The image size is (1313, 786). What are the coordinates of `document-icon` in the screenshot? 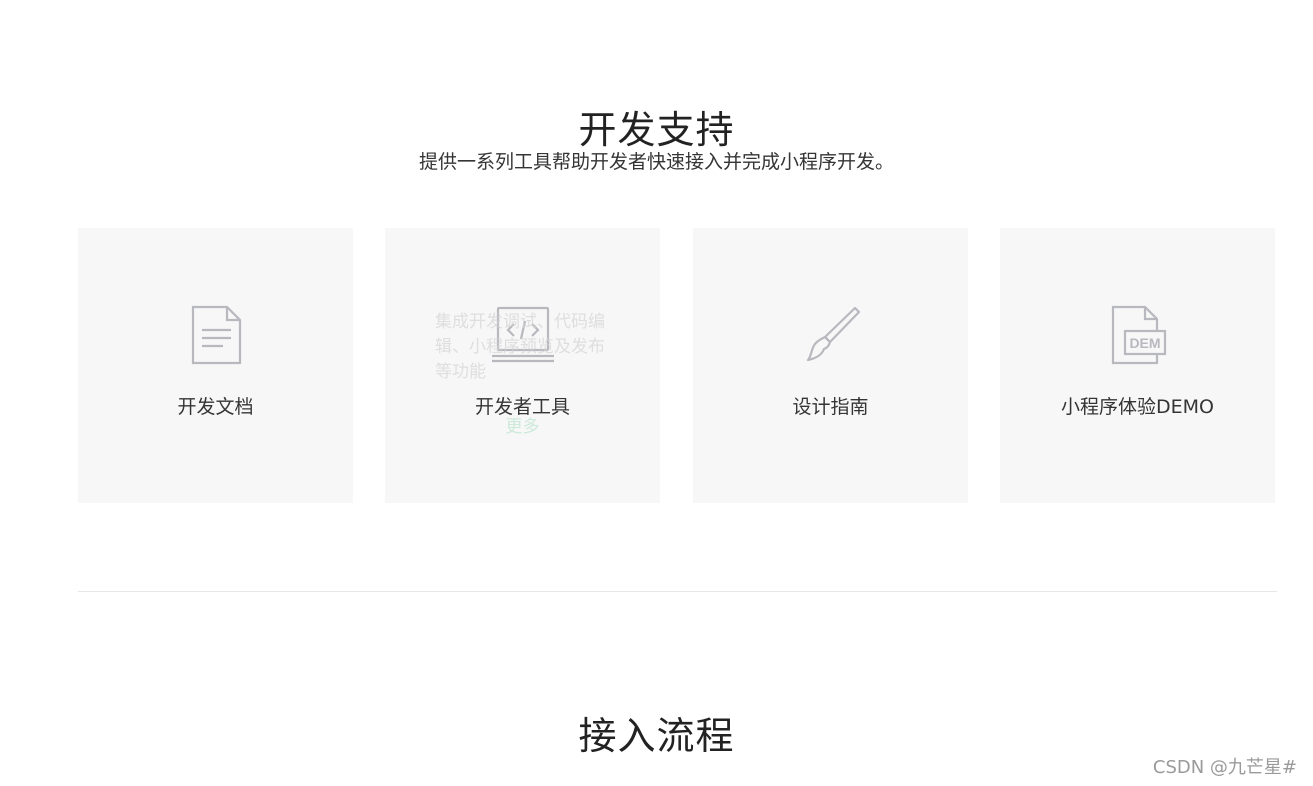 It's located at (216, 335).